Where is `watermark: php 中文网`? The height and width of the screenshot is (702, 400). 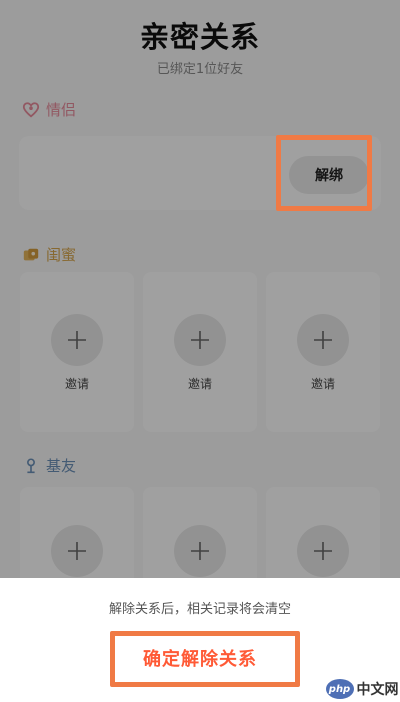 watermark: php 中文网 is located at coordinates (362, 689).